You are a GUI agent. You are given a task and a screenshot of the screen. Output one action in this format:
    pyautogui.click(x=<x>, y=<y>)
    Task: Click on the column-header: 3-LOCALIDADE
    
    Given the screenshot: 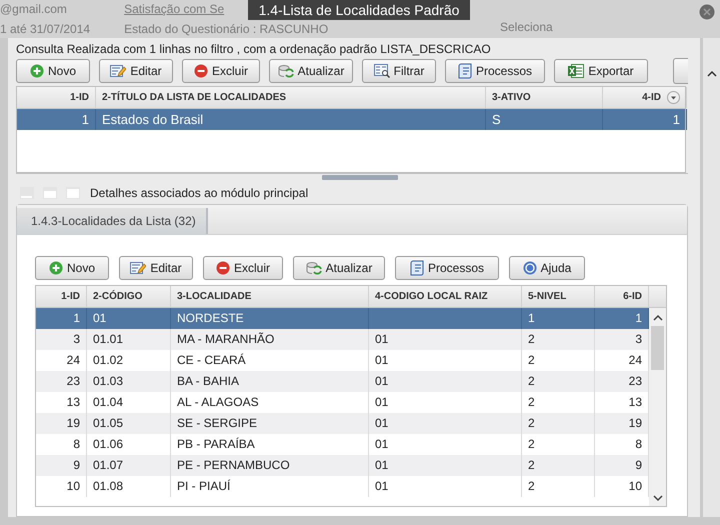 What is the action you would take?
    pyautogui.click(x=270, y=296)
    